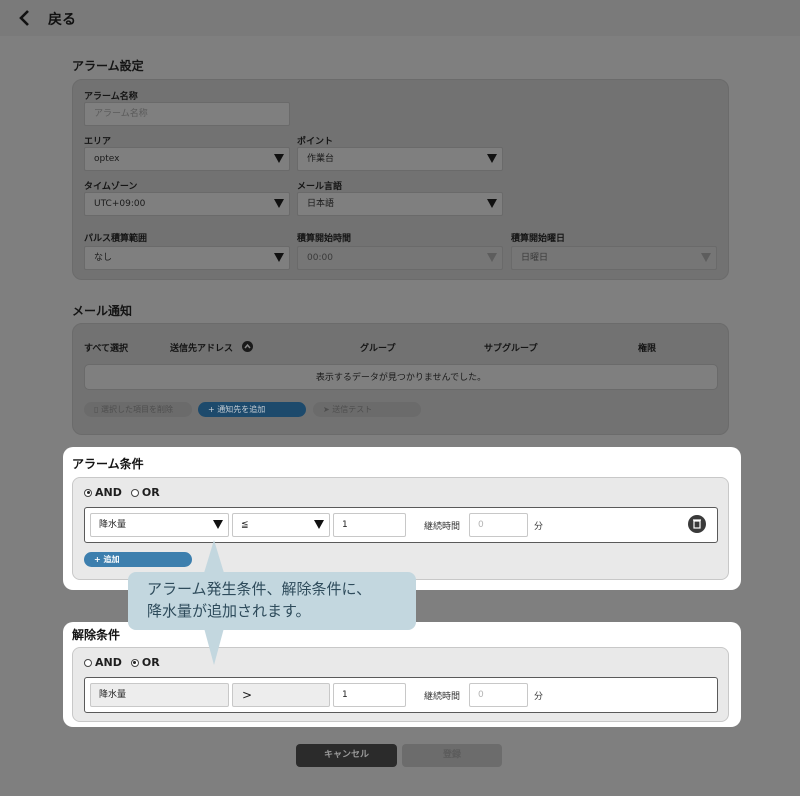  I want to click on chevron-left-icon, so click(25, 18).